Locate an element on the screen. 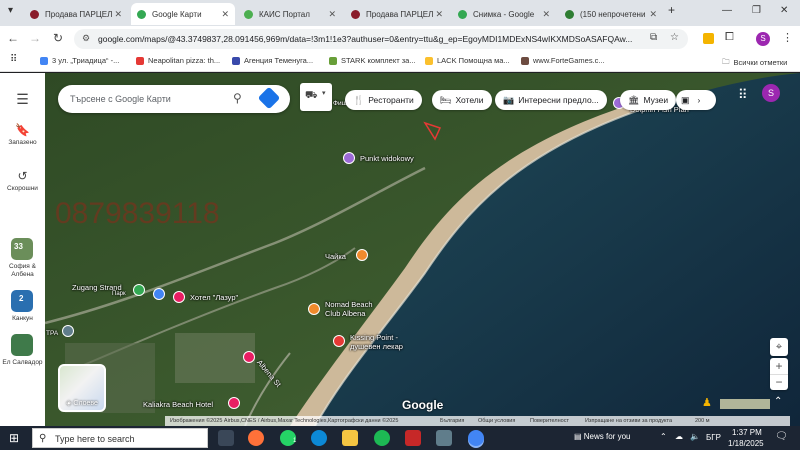 The image size is (800, 450). poi-label: Nomad Beach Club Albena is located at coordinates (349, 309).